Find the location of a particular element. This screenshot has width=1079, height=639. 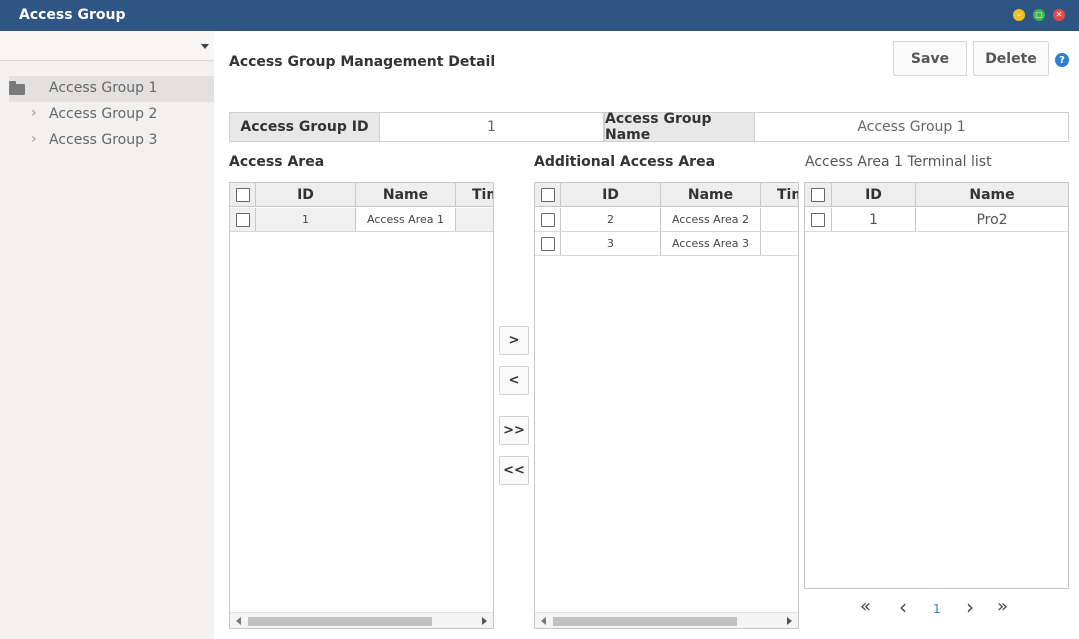

cell-name: Access Area 2 is located at coordinates (711, 219).